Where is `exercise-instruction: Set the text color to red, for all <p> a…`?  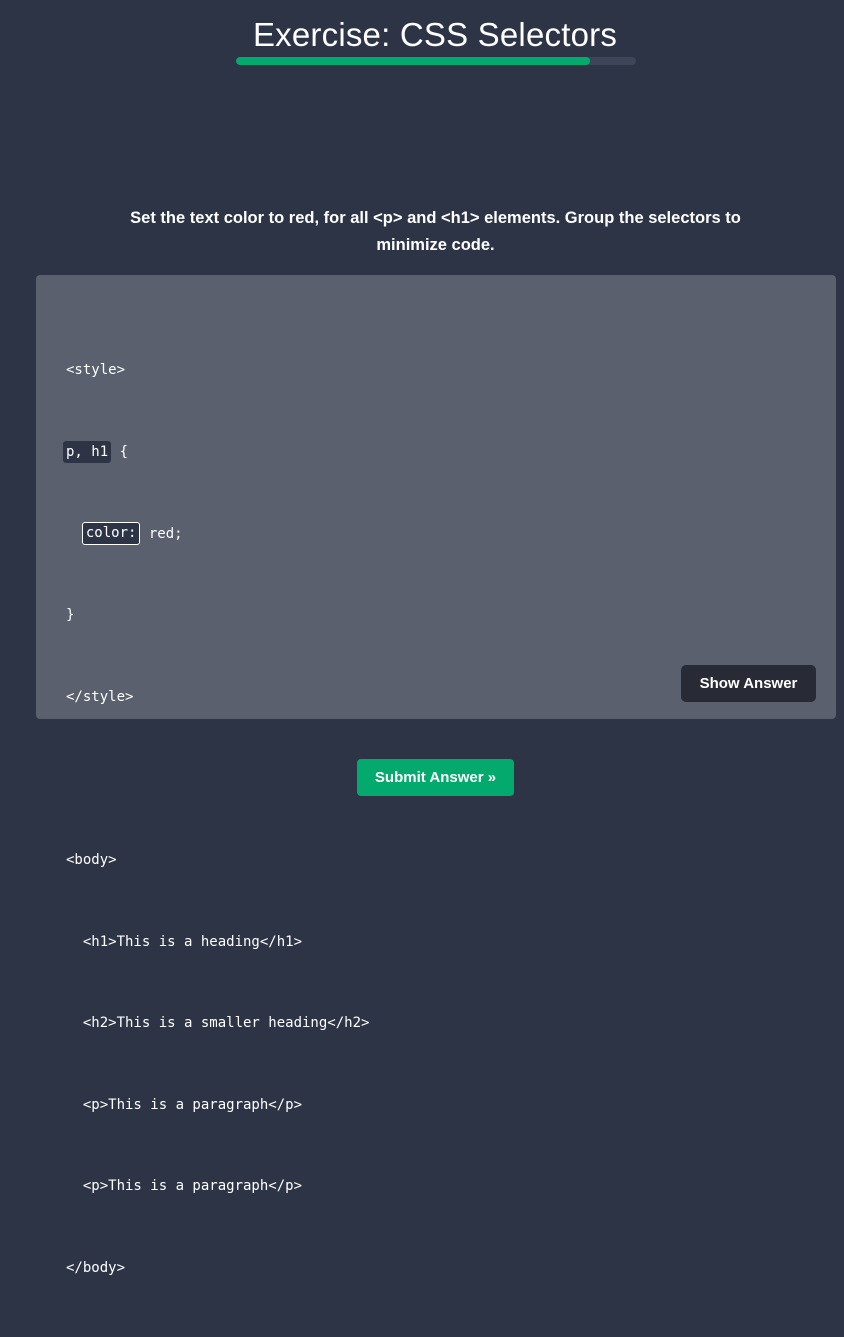
exercise-instruction: Set the text color to red, for all <p> a… is located at coordinates (435, 231).